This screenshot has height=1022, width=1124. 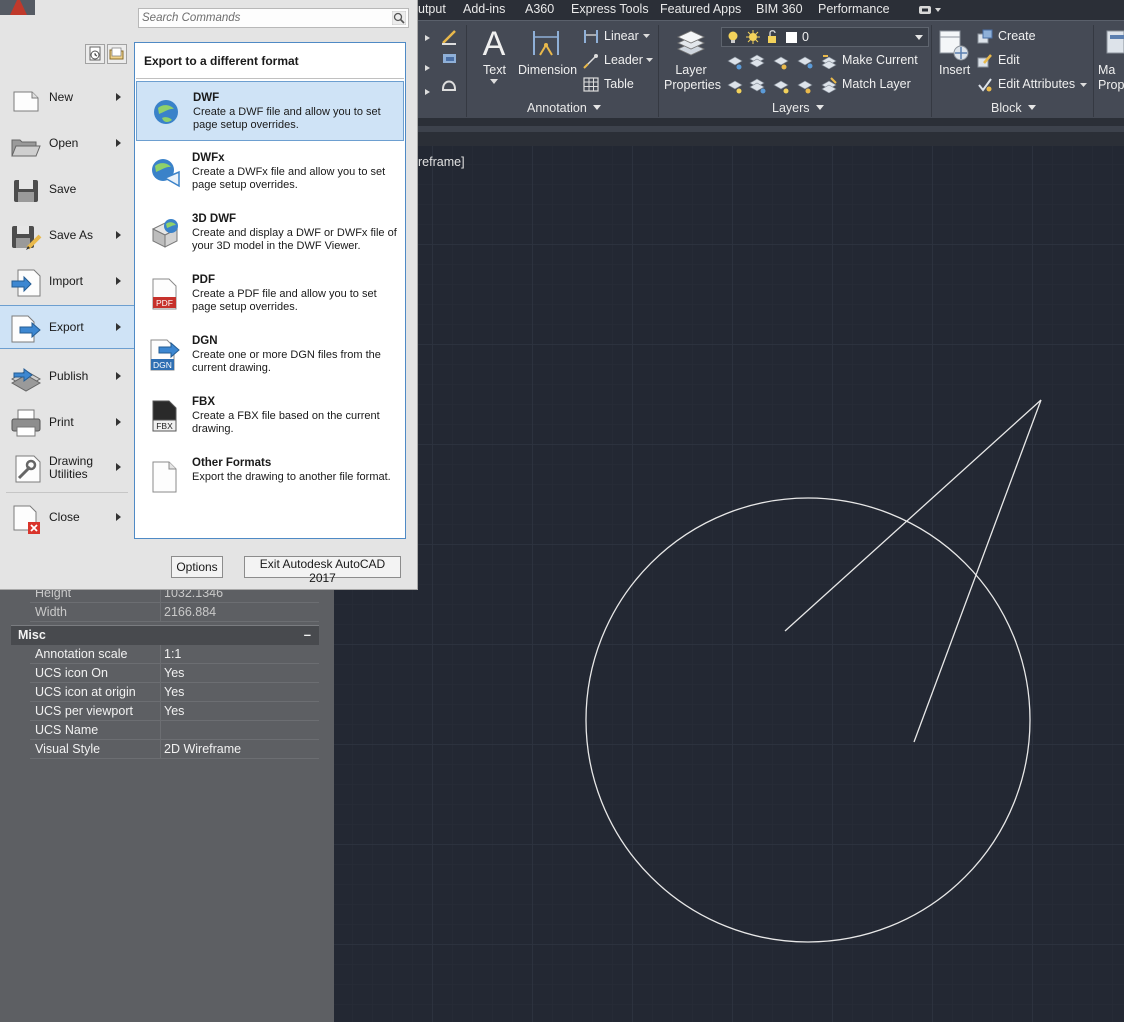 I want to click on property-row-ucs-icon-on: UCS icon On Yes, so click(x=174, y=673).